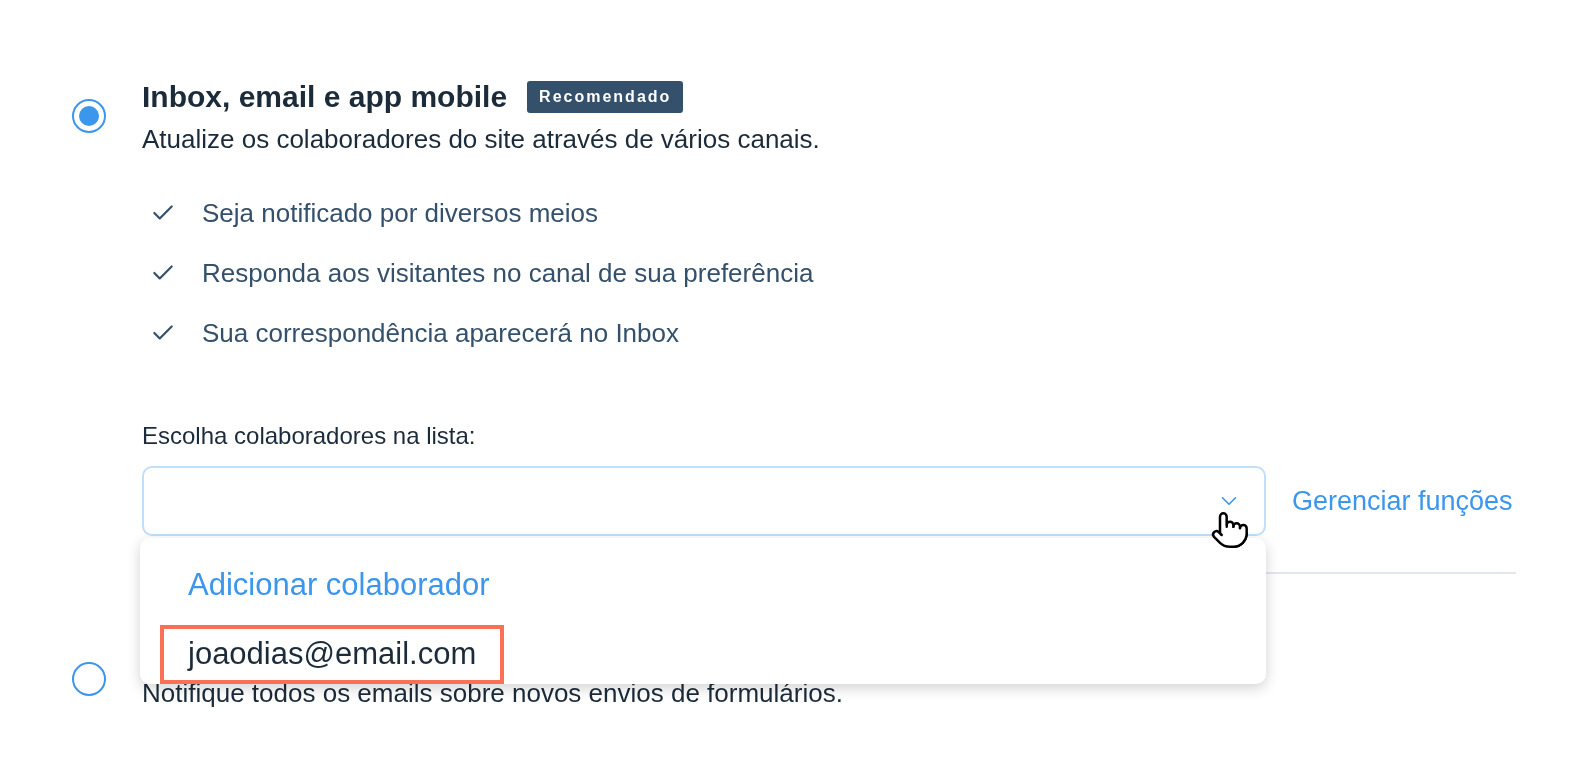 Image resolution: width=1578 pixels, height=764 pixels. I want to click on feature-text: Seja notificado por diversos meios, so click(400, 213).